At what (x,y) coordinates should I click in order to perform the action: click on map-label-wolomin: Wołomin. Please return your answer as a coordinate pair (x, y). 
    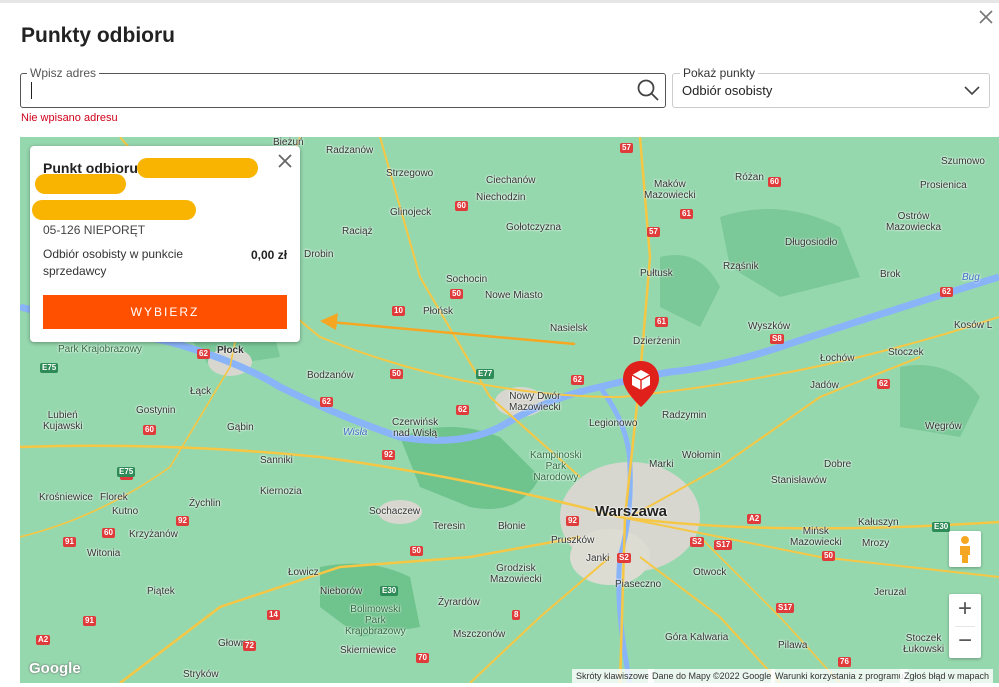
    Looking at the image, I should click on (701, 455).